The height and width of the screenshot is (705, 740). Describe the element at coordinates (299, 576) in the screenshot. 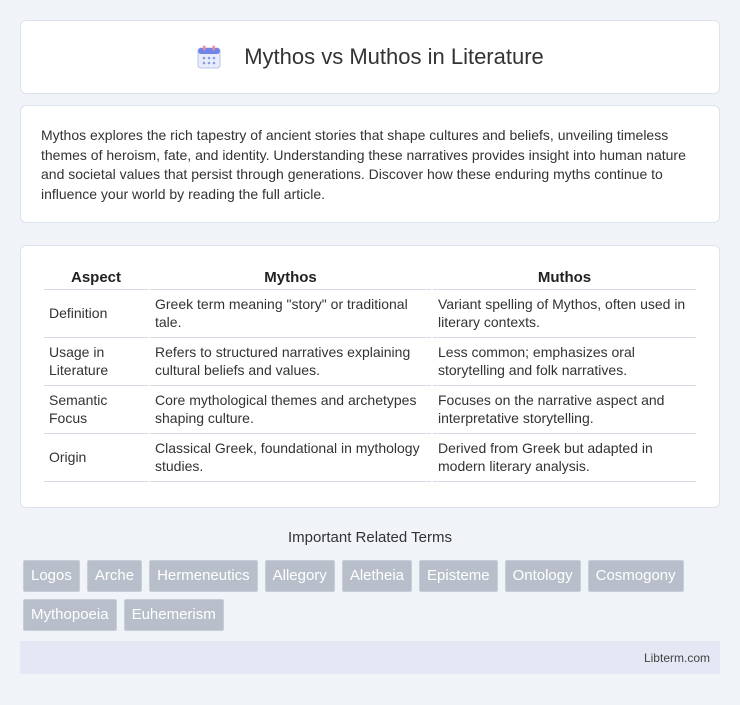

I see `related-term-tag: Allegory` at that location.